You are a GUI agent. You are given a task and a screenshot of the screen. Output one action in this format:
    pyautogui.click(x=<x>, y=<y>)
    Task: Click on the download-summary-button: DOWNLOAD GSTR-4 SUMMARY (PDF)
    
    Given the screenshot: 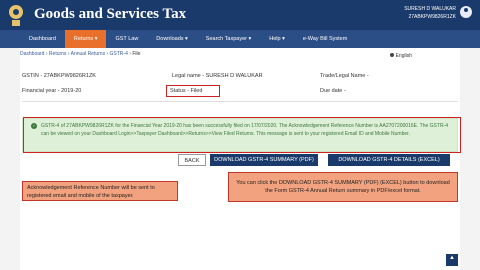 What is the action you would take?
    pyautogui.click(x=264, y=160)
    